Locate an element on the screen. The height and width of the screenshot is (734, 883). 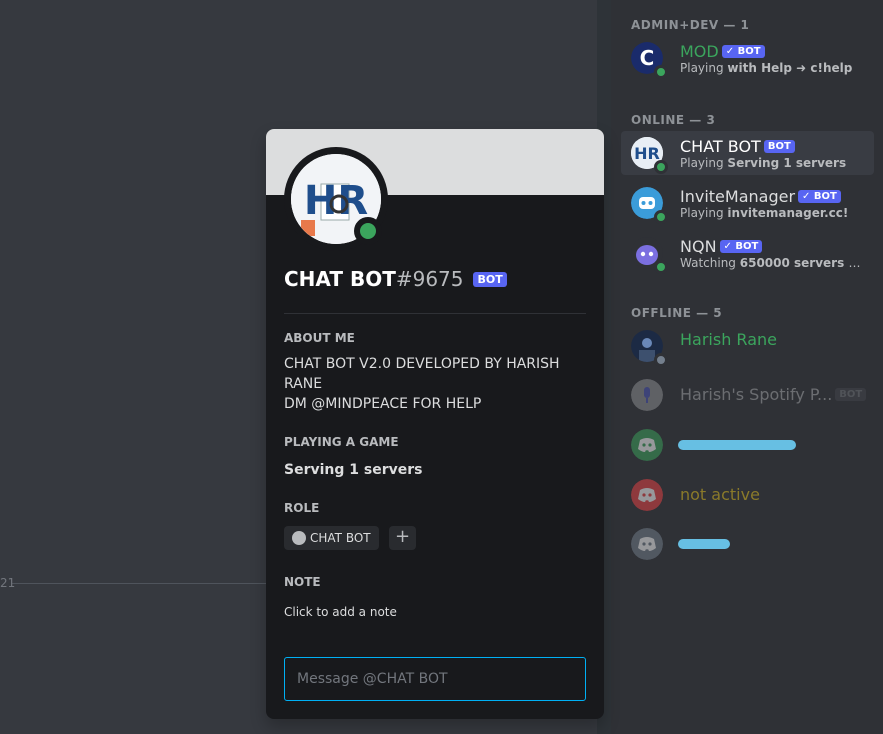
date-divider-label: 21 is located at coordinates (8, 583).